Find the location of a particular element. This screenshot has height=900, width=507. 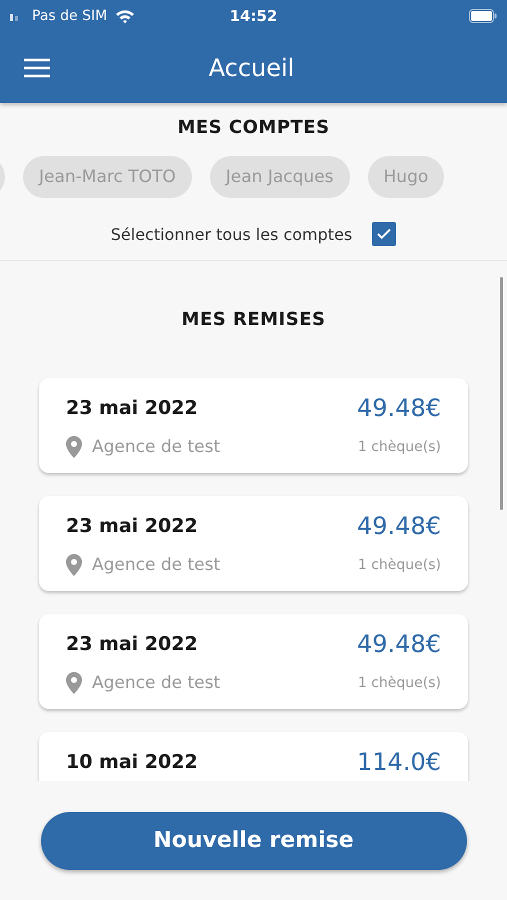

carrier-label: Pas de SIM is located at coordinates (70, 16).